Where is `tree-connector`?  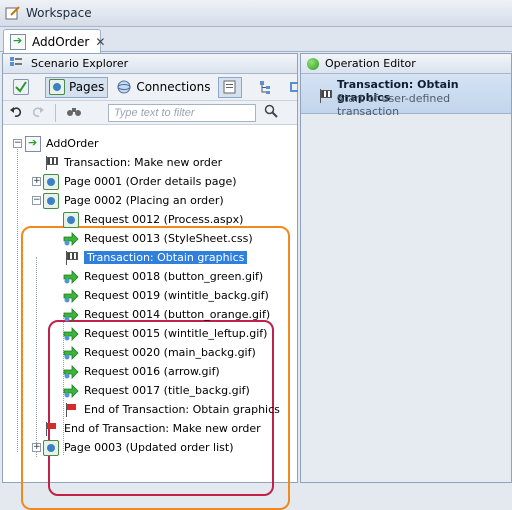
tree-connector is located at coordinates (17, 298).